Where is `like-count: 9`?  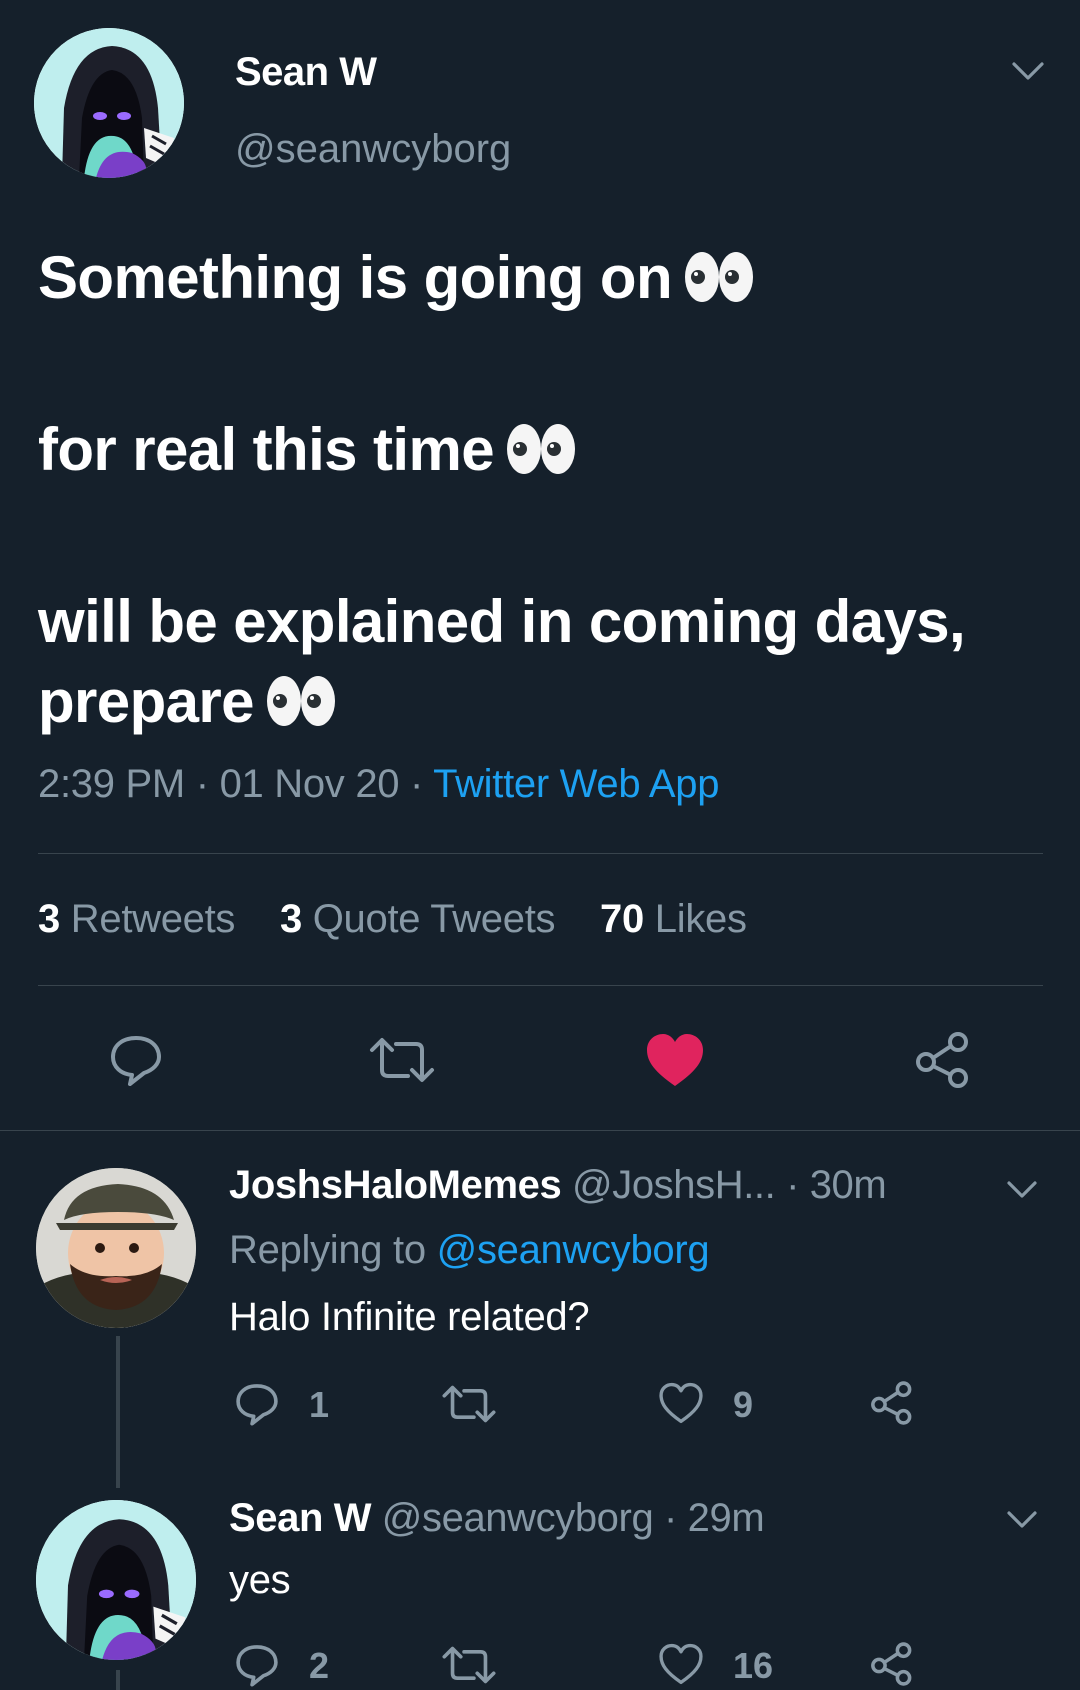 like-count: 9 is located at coordinates (743, 1404).